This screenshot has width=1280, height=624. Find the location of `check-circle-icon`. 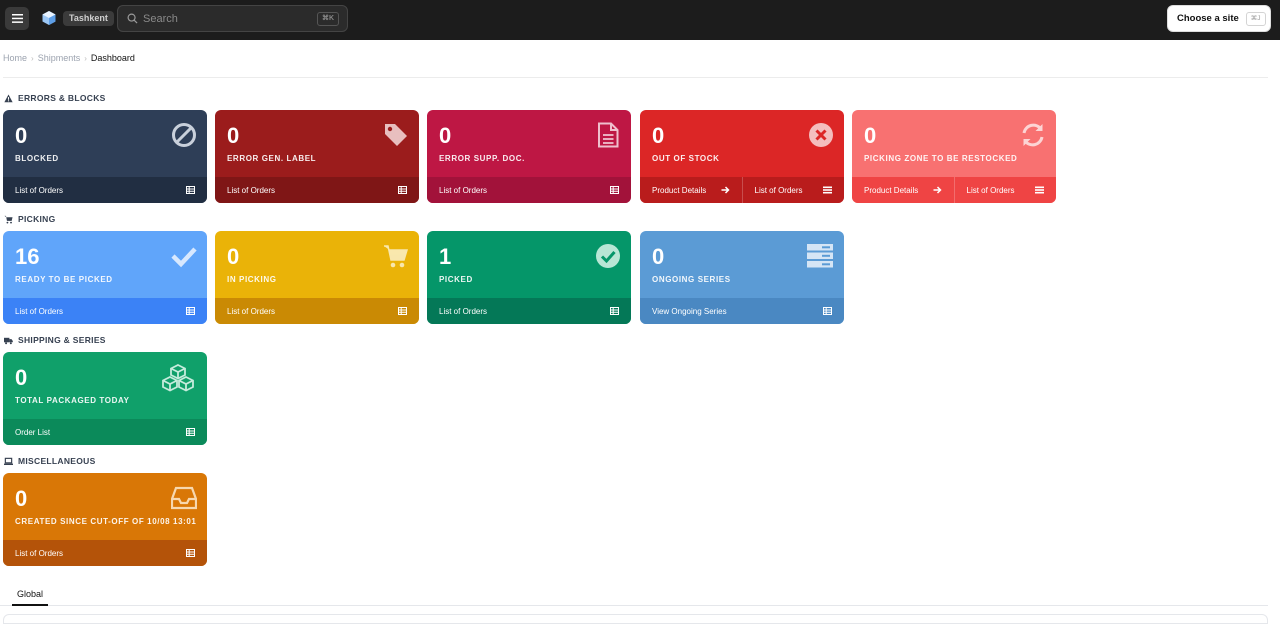

check-circle-icon is located at coordinates (608, 256).